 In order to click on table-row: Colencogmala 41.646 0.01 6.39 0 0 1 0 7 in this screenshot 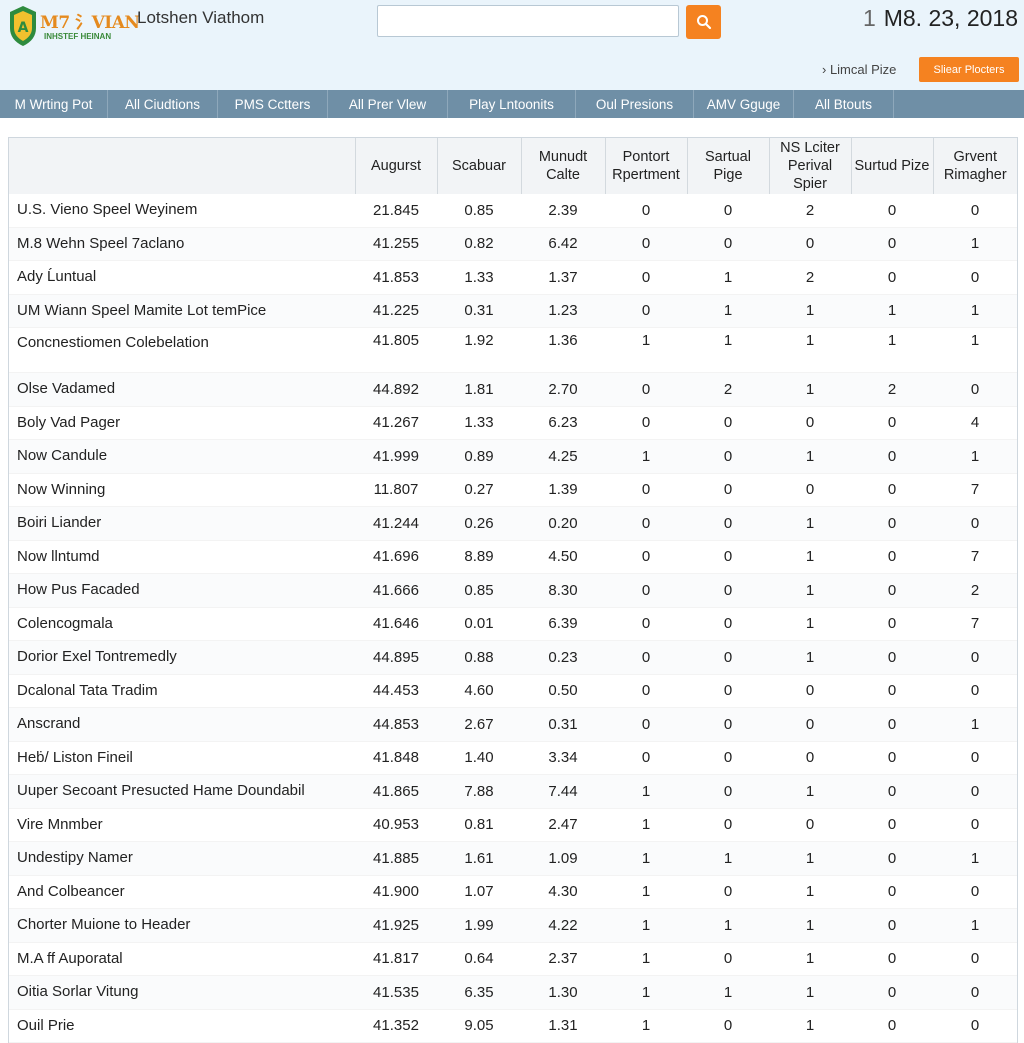, I will do `click(513, 624)`.